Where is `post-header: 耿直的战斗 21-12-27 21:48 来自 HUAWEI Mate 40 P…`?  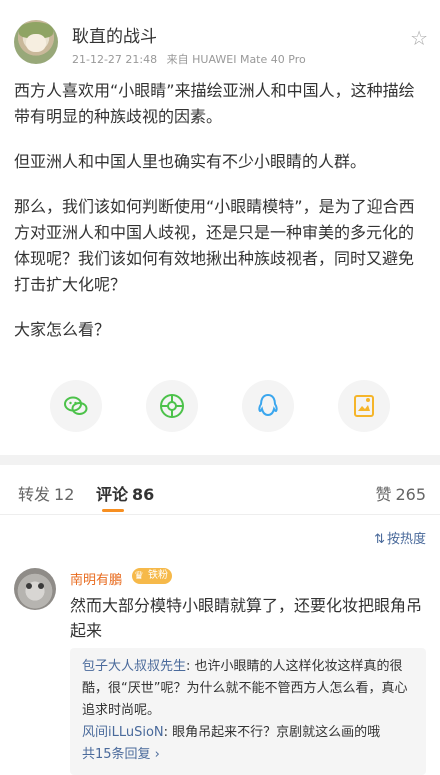
post-header: 耿直的战斗 21-12-27 21:48 来自 HUAWEI Mate 40 P… is located at coordinates (220, 35).